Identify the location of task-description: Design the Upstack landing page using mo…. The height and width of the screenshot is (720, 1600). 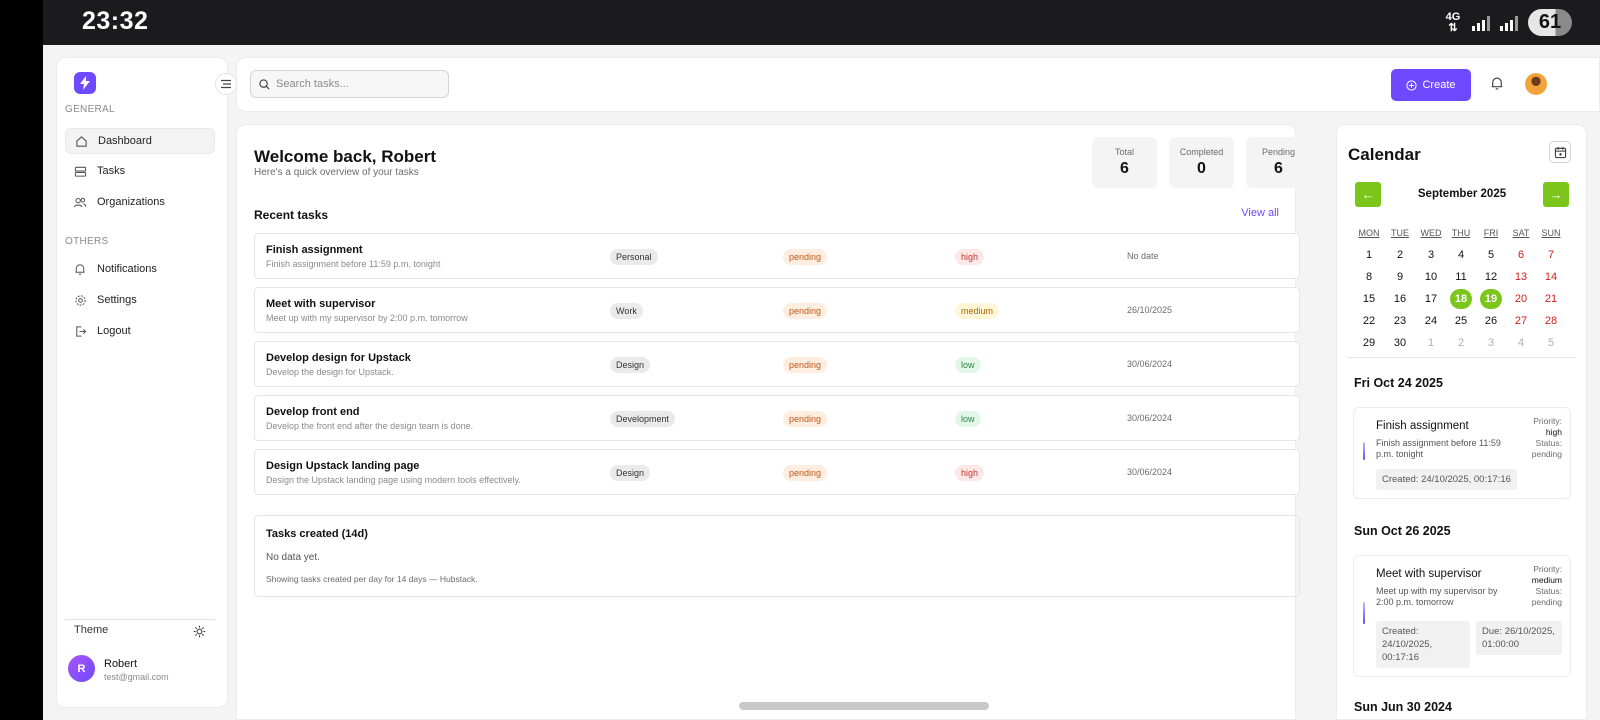
(393, 480).